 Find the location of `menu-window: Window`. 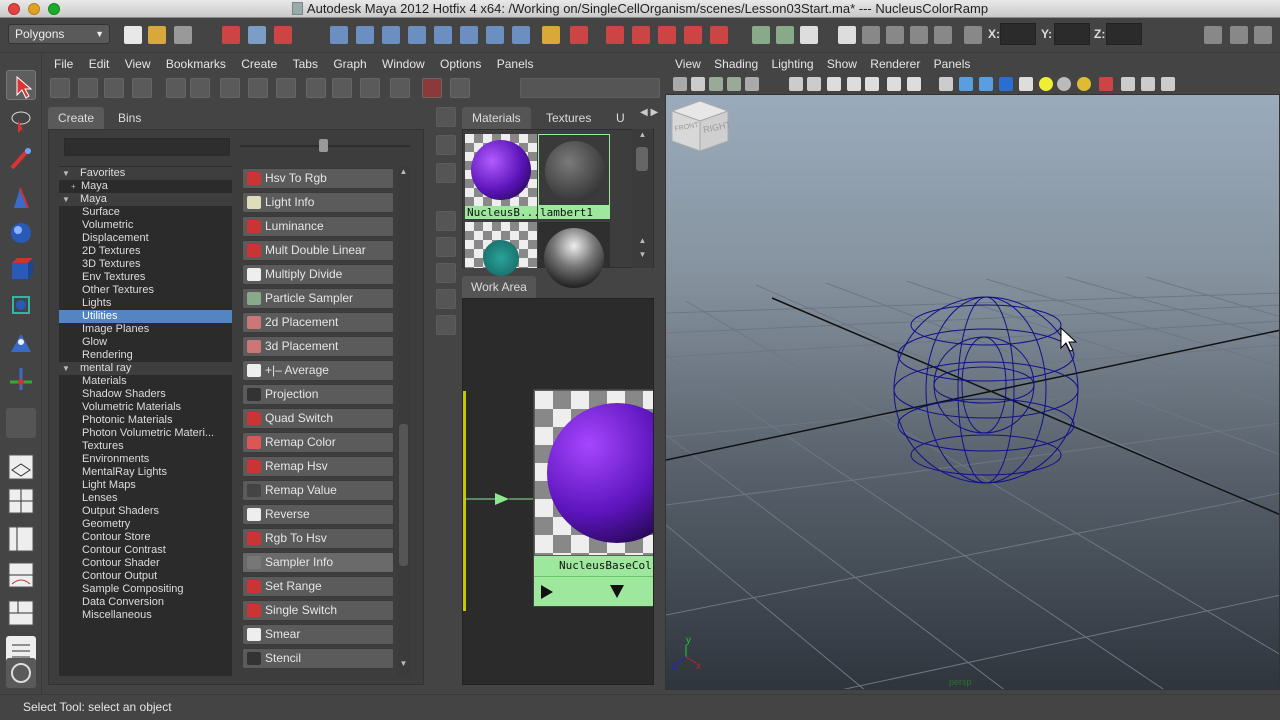

menu-window: Window is located at coordinates (397, 64).